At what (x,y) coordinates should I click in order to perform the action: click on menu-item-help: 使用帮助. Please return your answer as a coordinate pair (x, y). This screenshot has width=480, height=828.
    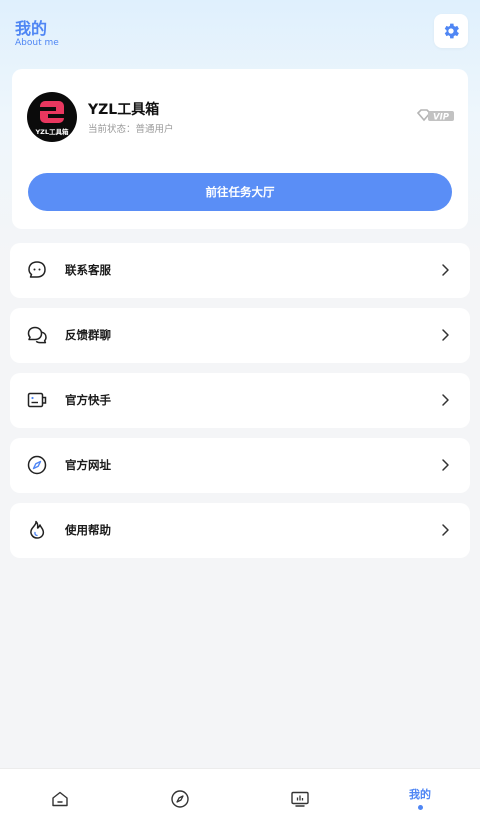
    Looking at the image, I should click on (240, 530).